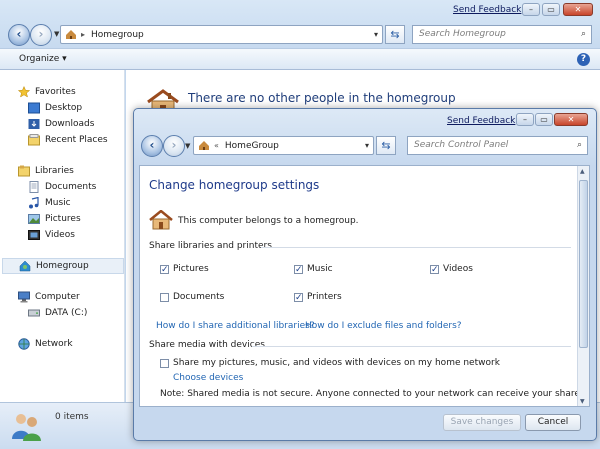 This screenshot has width=600, height=449. What do you see at coordinates (251, 145) in the screenshot?
I see `address-path: HomeGroup` at bounding box center [251, 145].